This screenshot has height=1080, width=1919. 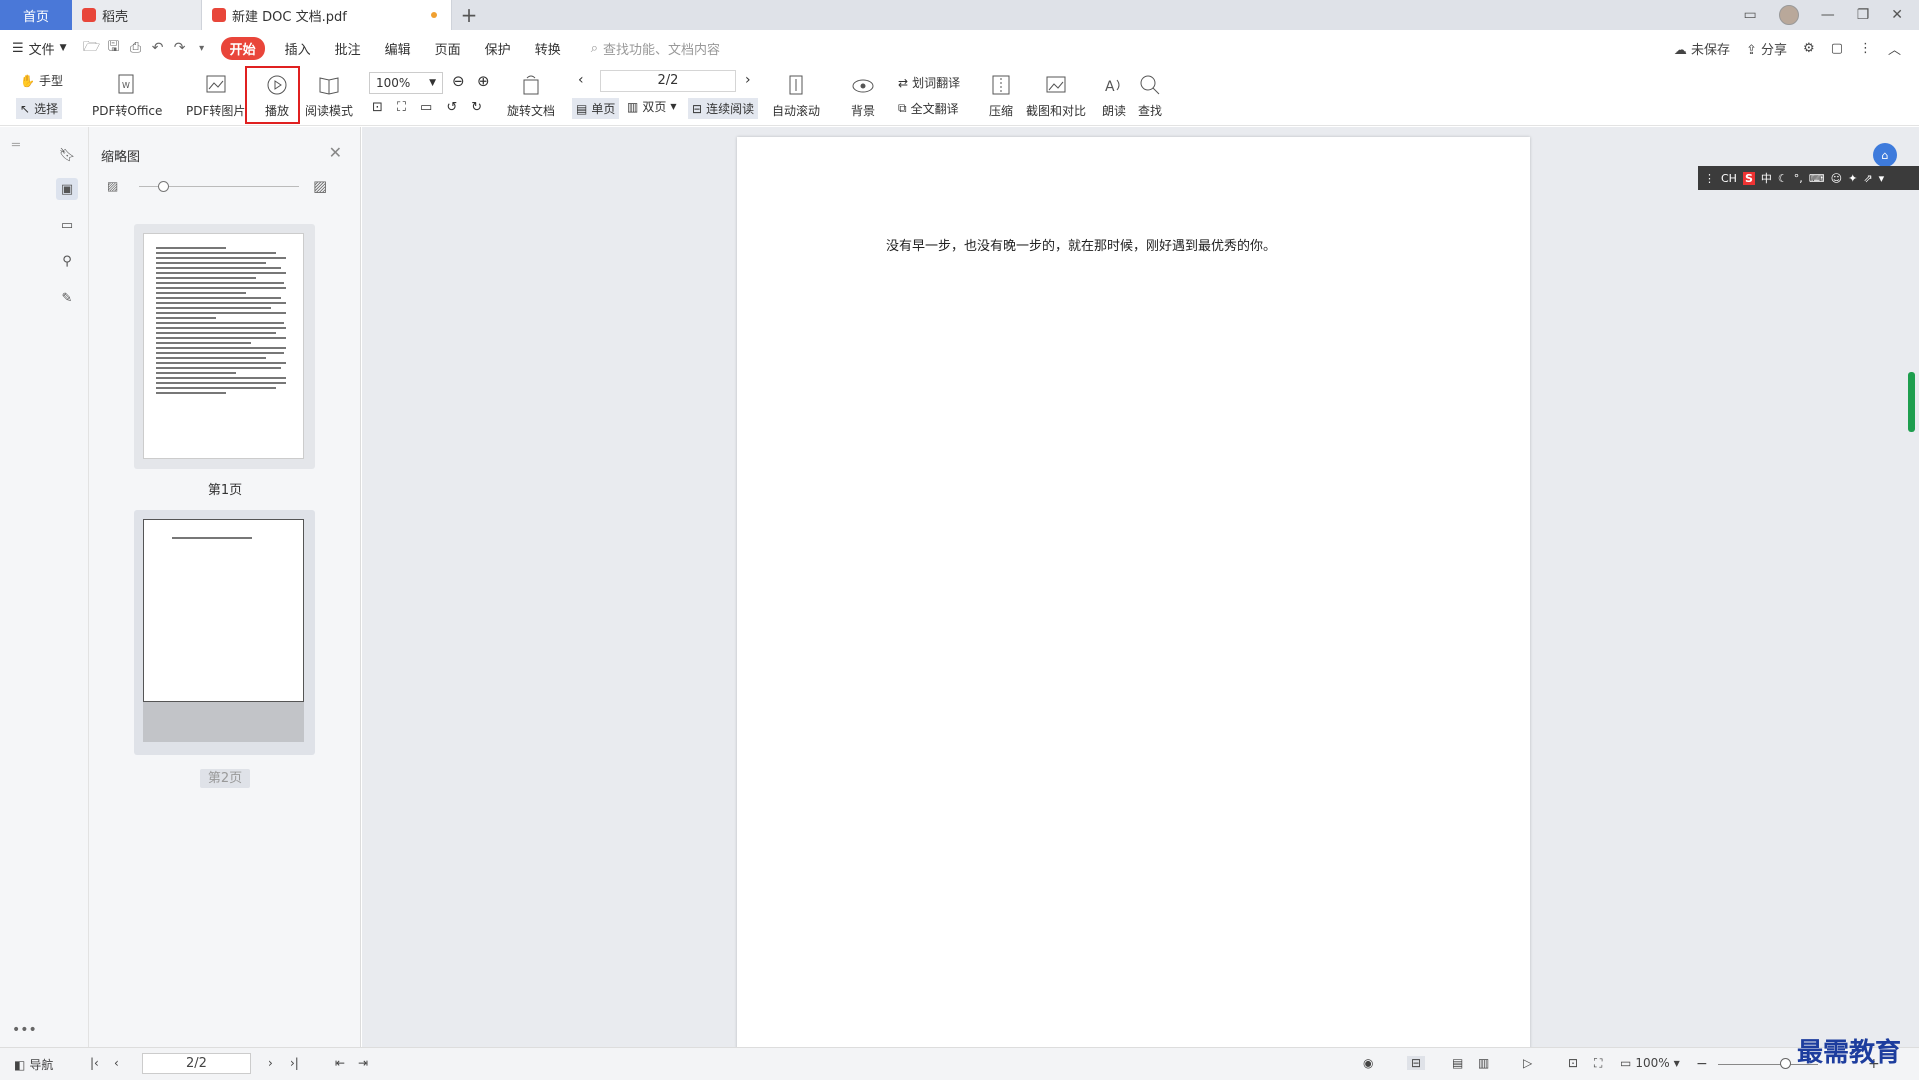 What do you see at coordinates (363, 1063) in the screenshot?
I see `forward-icon: ⇥` at bounding box center [363, 1063].